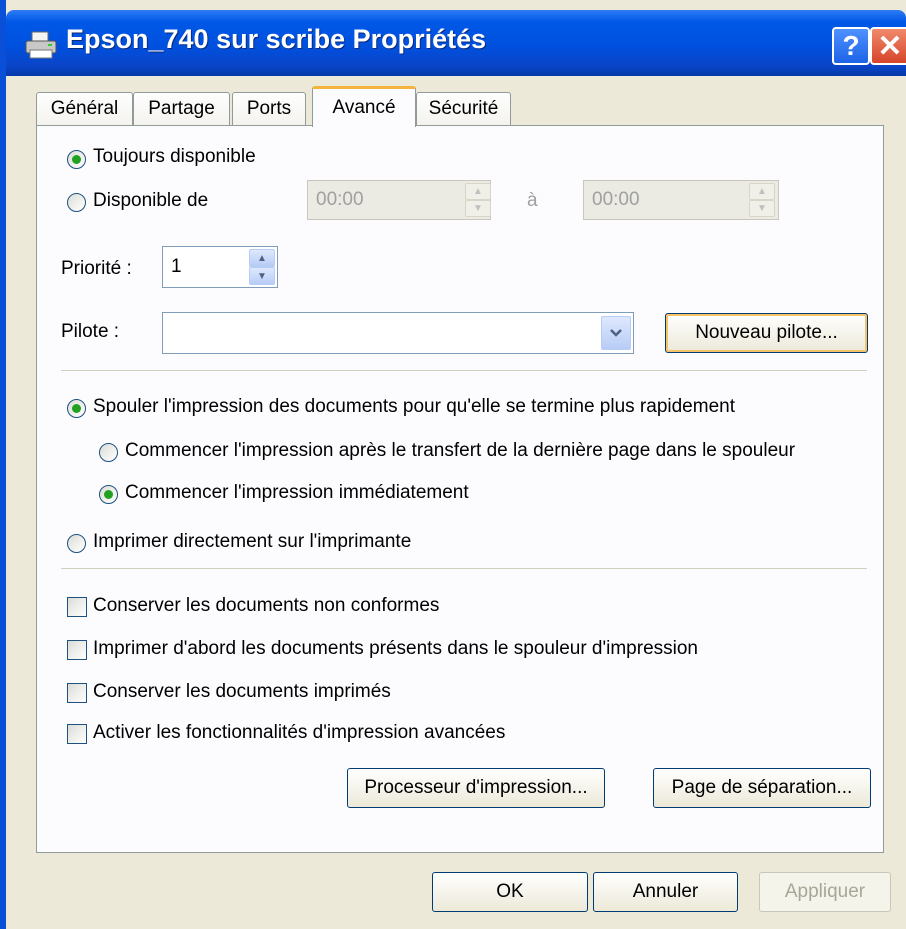  Describe the element at coordinates (242, 691) in the screenshot. I see `keep-printed-label: Conserver les documents imprimés` at that location.